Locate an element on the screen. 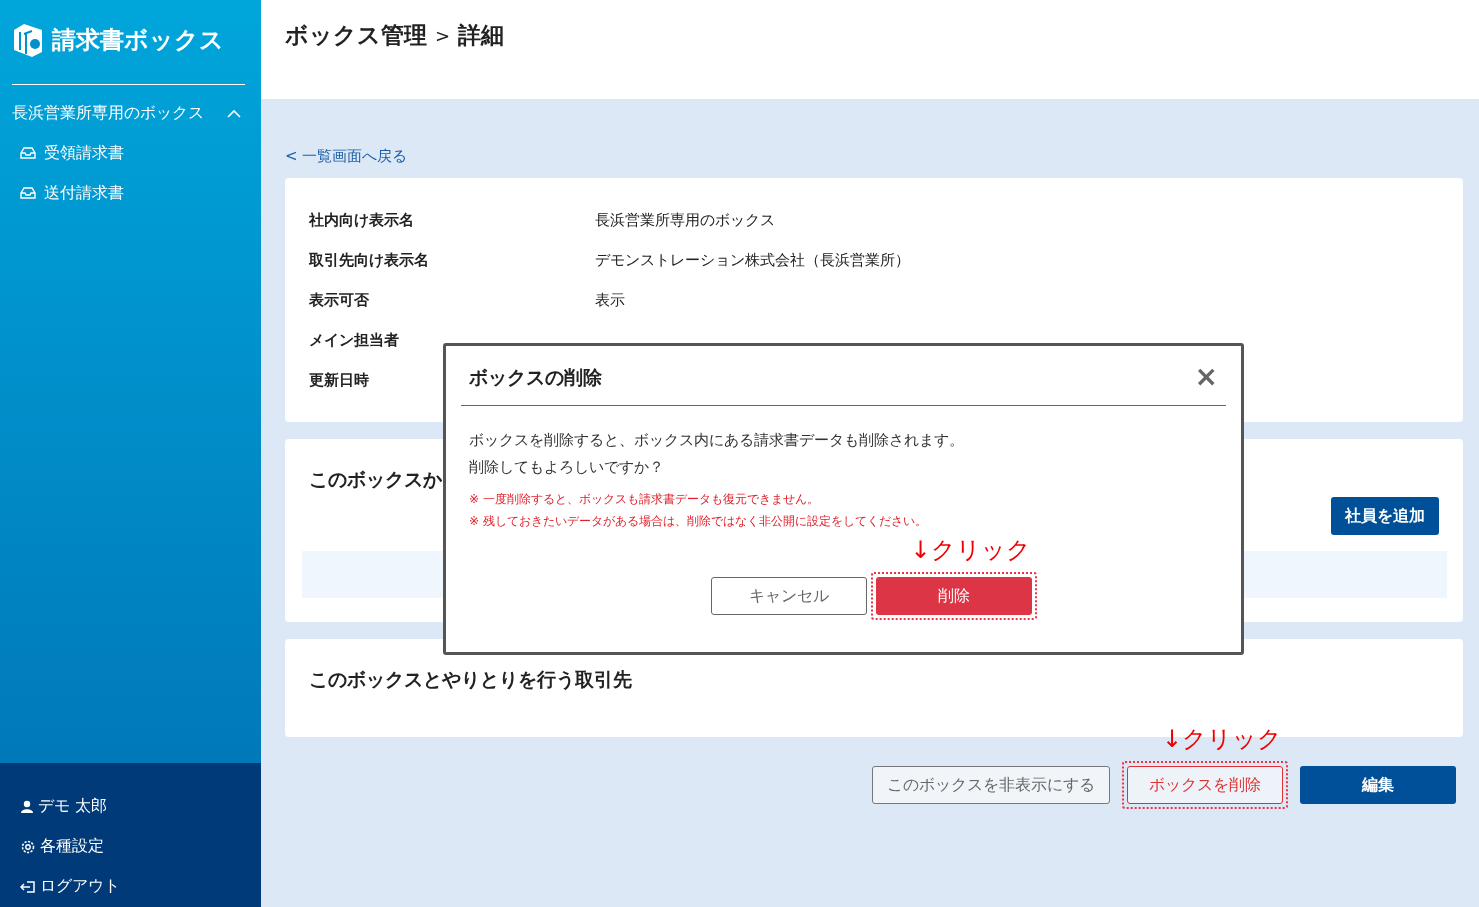  dialog-message: 削除してもよろしいですか？ is located at coordinates (567, 467).